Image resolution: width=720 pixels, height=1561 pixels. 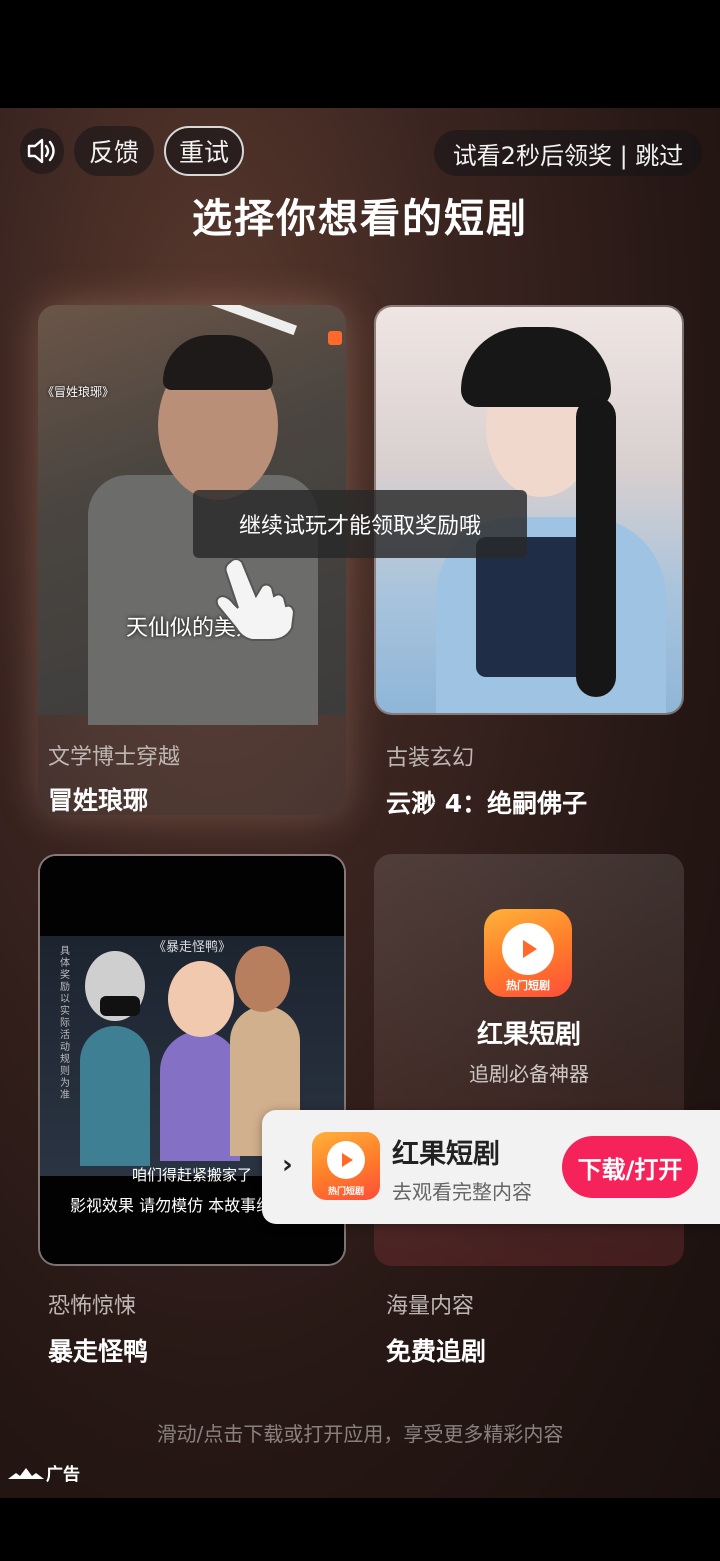 I want to click on disclaimer-text: 具体奖励以实际活动规则为准, so click(x=65, y=1023).